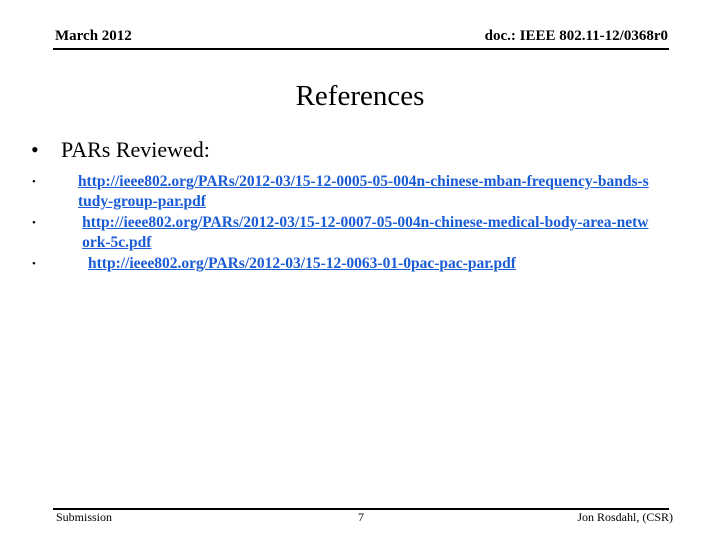  What do you see at coordinates (361, 517) in the screenshot?
I see `page-number: 7` at bounding box center [361, 517].